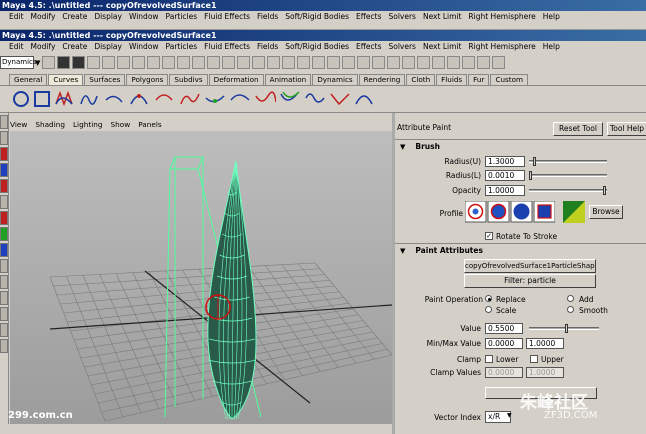  What do you see at coordinates (452, 79) in the screenshot?
I see `tab-fluids: Fluids` at bounding box center [452, 79].